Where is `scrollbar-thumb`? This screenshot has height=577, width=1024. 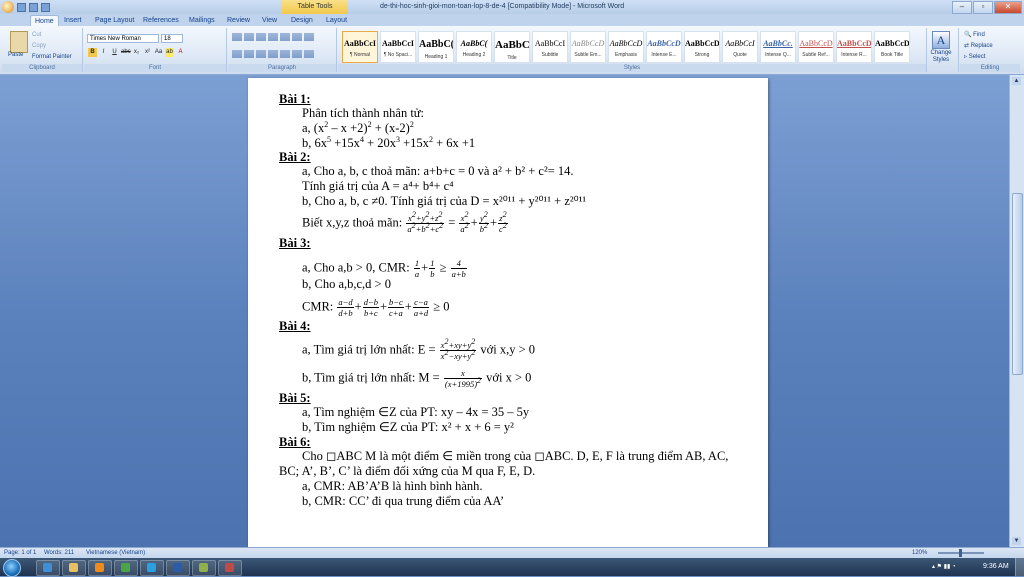 scrollbar-thumb is located at coordinates (1017, 284).